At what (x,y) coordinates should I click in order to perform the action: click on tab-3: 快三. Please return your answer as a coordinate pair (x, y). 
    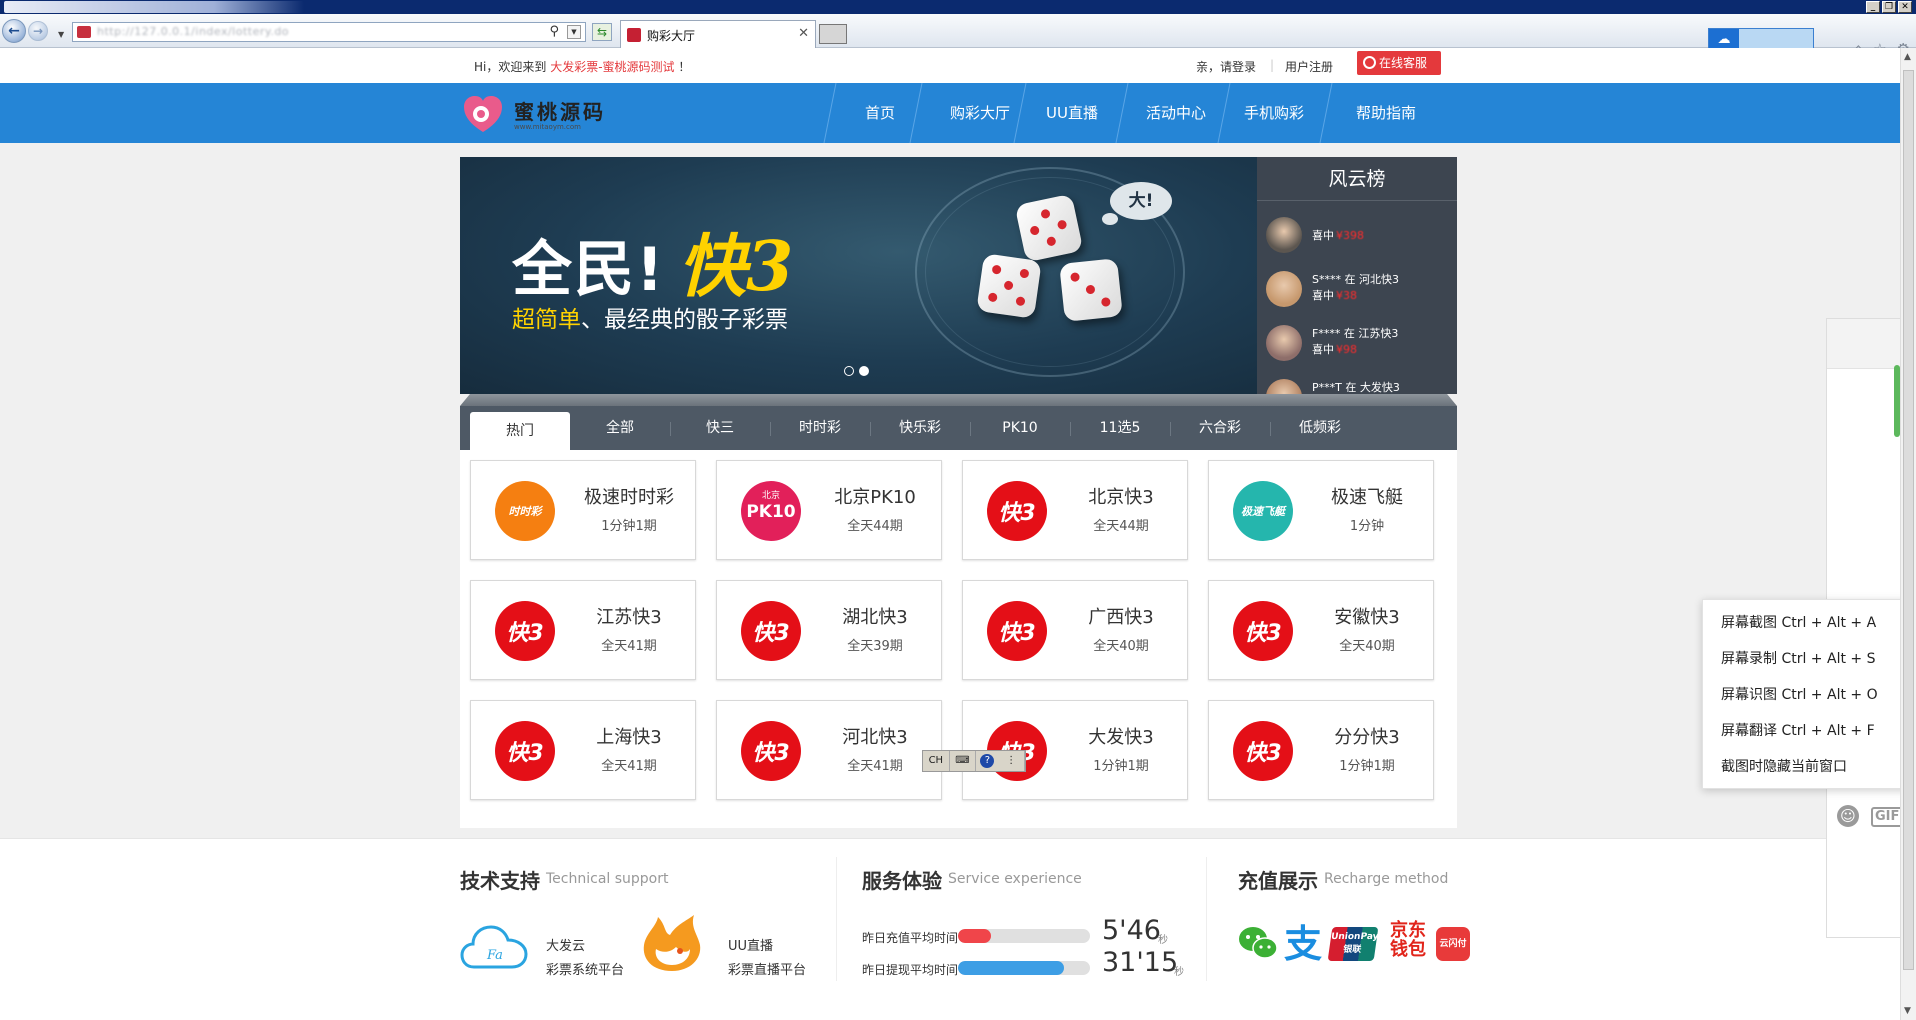
    Looking at the image, I should click on (720, 428).